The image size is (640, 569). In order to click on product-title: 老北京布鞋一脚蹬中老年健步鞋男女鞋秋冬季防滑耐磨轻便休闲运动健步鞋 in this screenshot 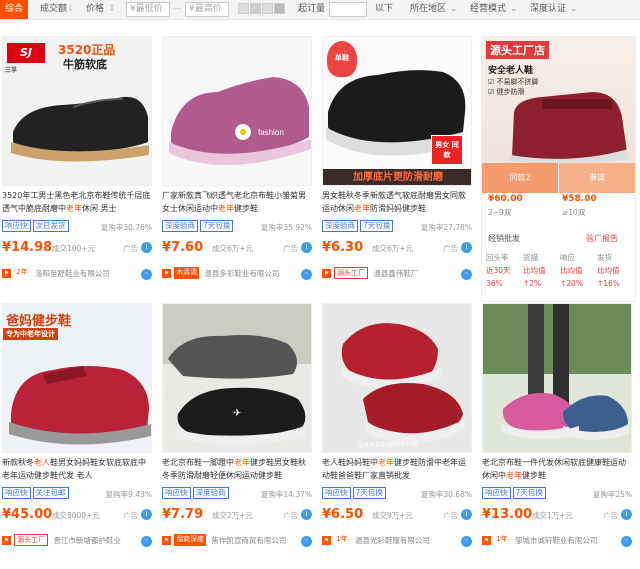, I will do `click(237, 469)`.